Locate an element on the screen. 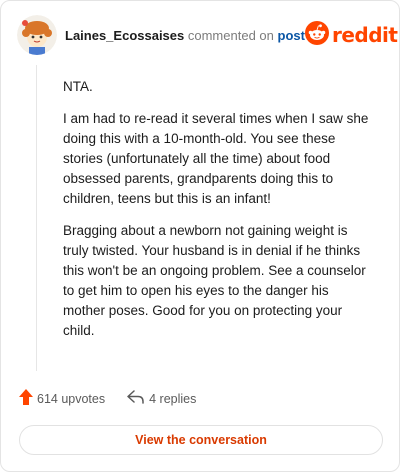 This screenshot has height=472, width=400. post-link: post is located at coordinates (291, 35).